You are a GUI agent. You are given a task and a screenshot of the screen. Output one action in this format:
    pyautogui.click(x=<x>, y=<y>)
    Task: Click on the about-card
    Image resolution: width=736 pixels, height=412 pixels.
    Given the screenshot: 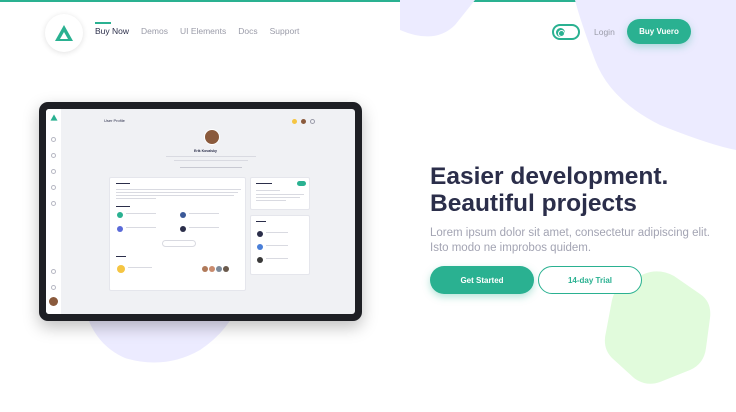 What is the action you would take?
    pyautogui.click(x=177, y=234)
    